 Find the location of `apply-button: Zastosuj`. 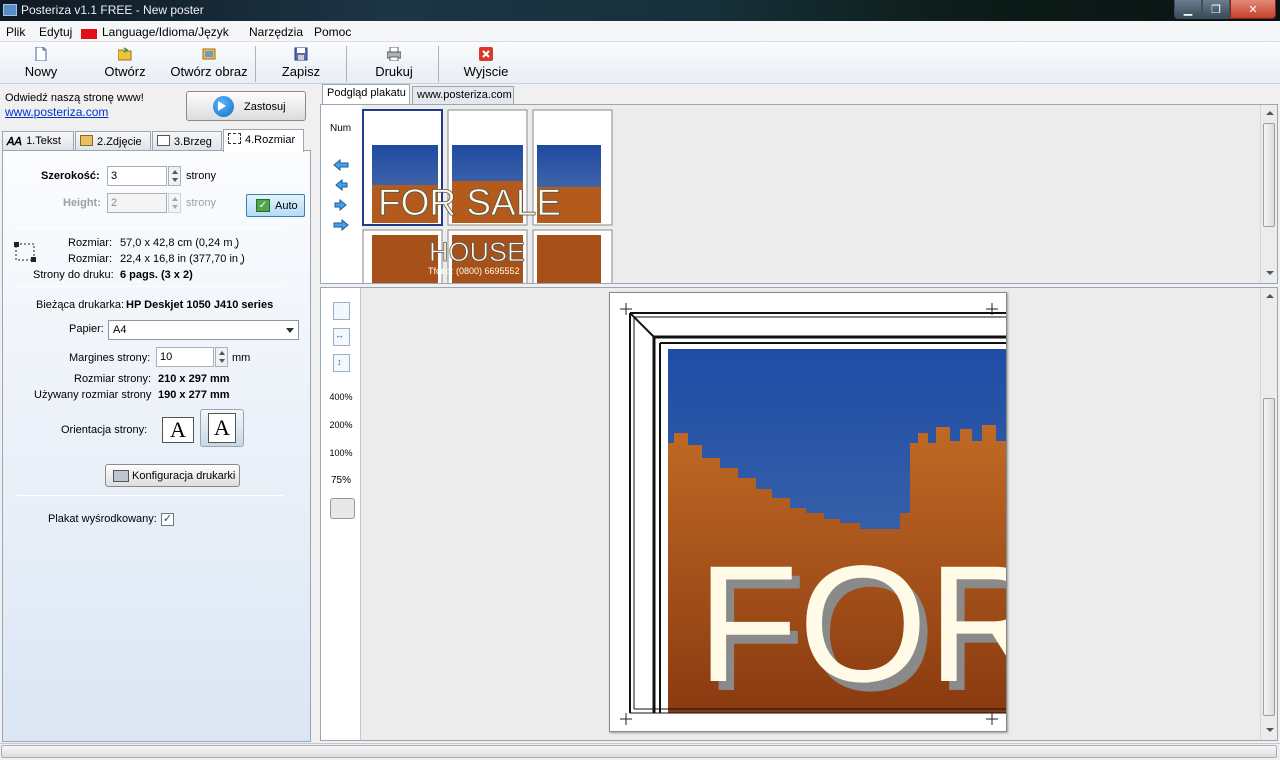

apply-button: Zastosuj is located at coordinates (246, 106).